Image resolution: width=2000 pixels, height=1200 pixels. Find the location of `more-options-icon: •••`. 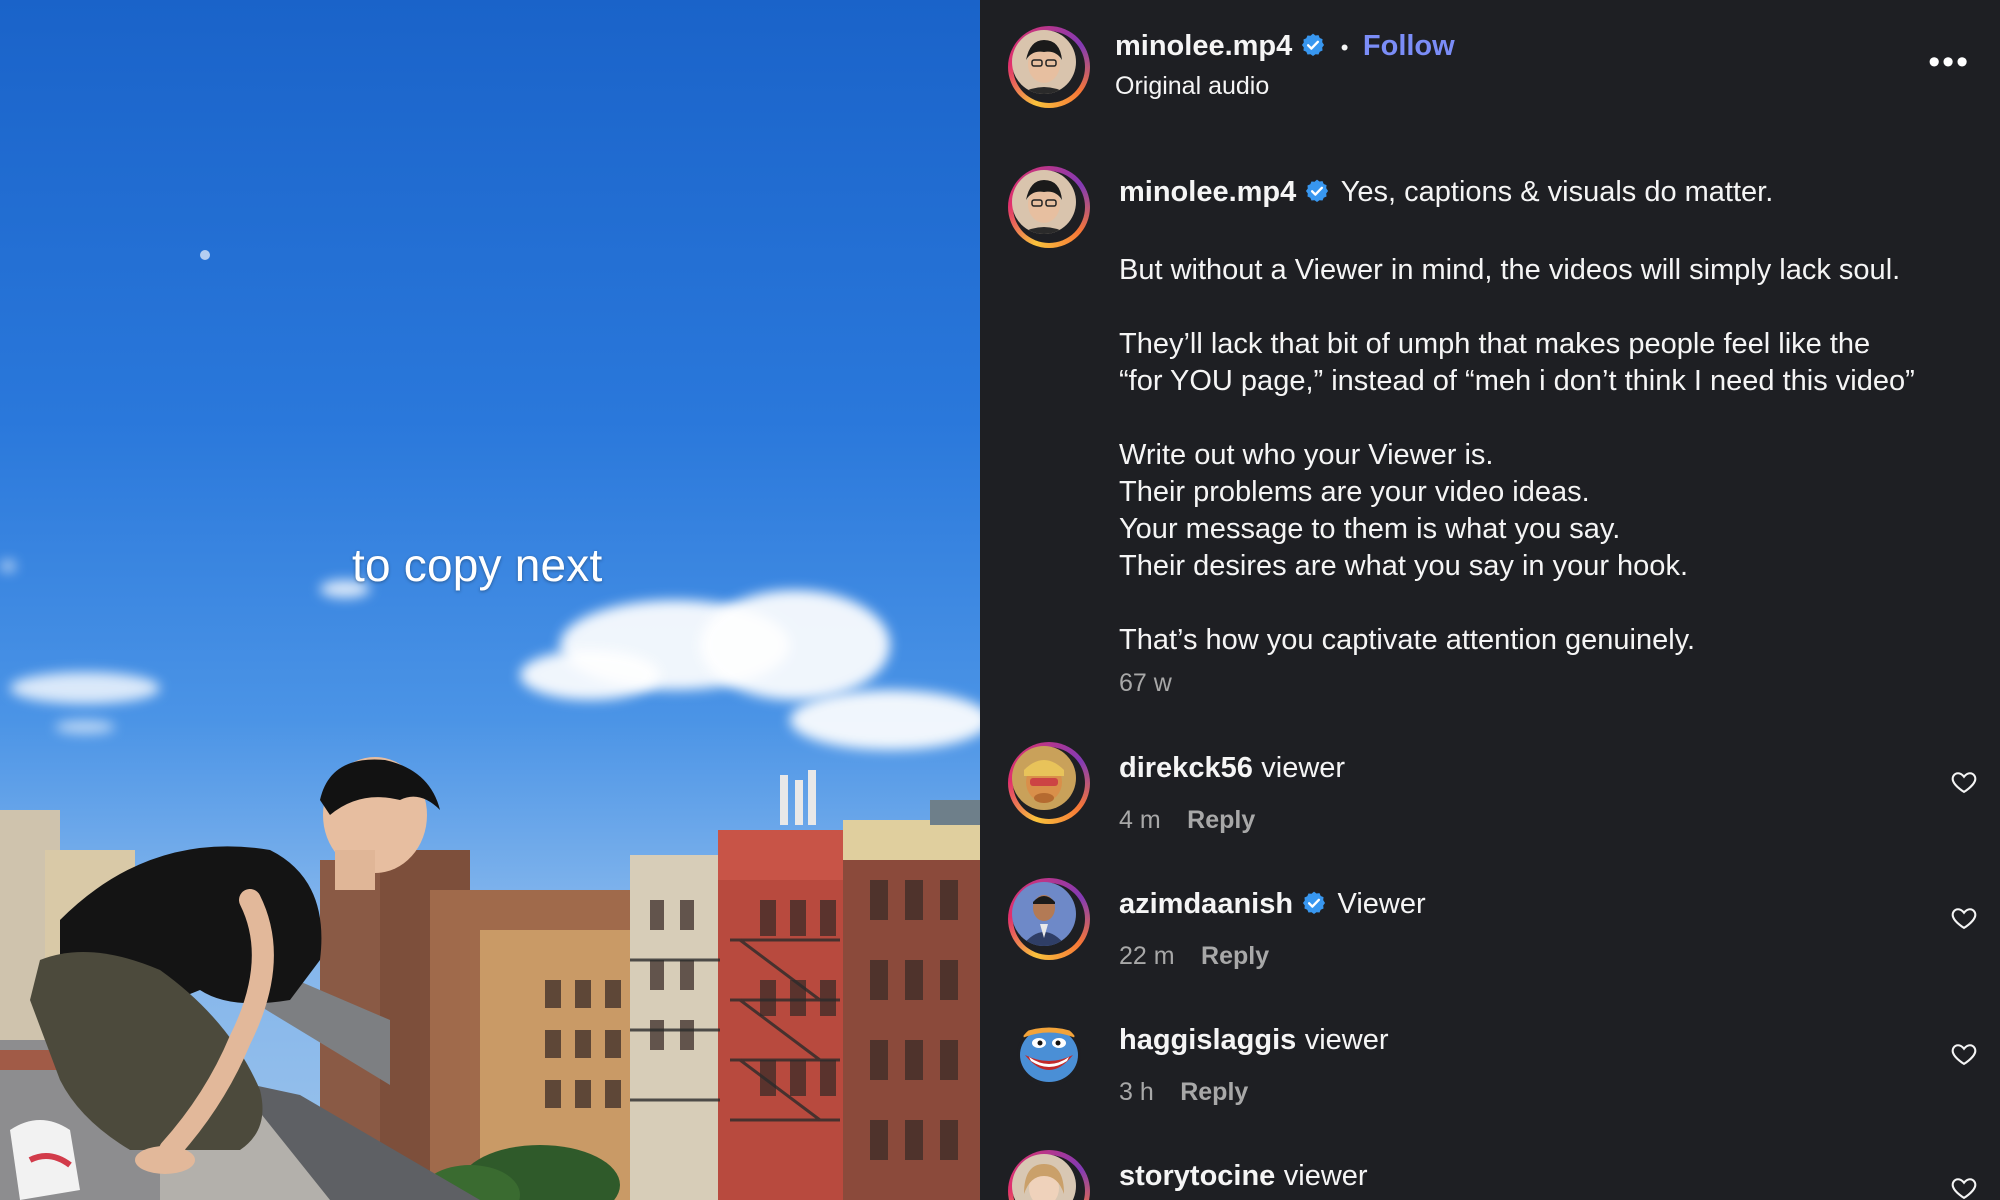

more-options-icon: ••• is located at coordinates (1949, 62).